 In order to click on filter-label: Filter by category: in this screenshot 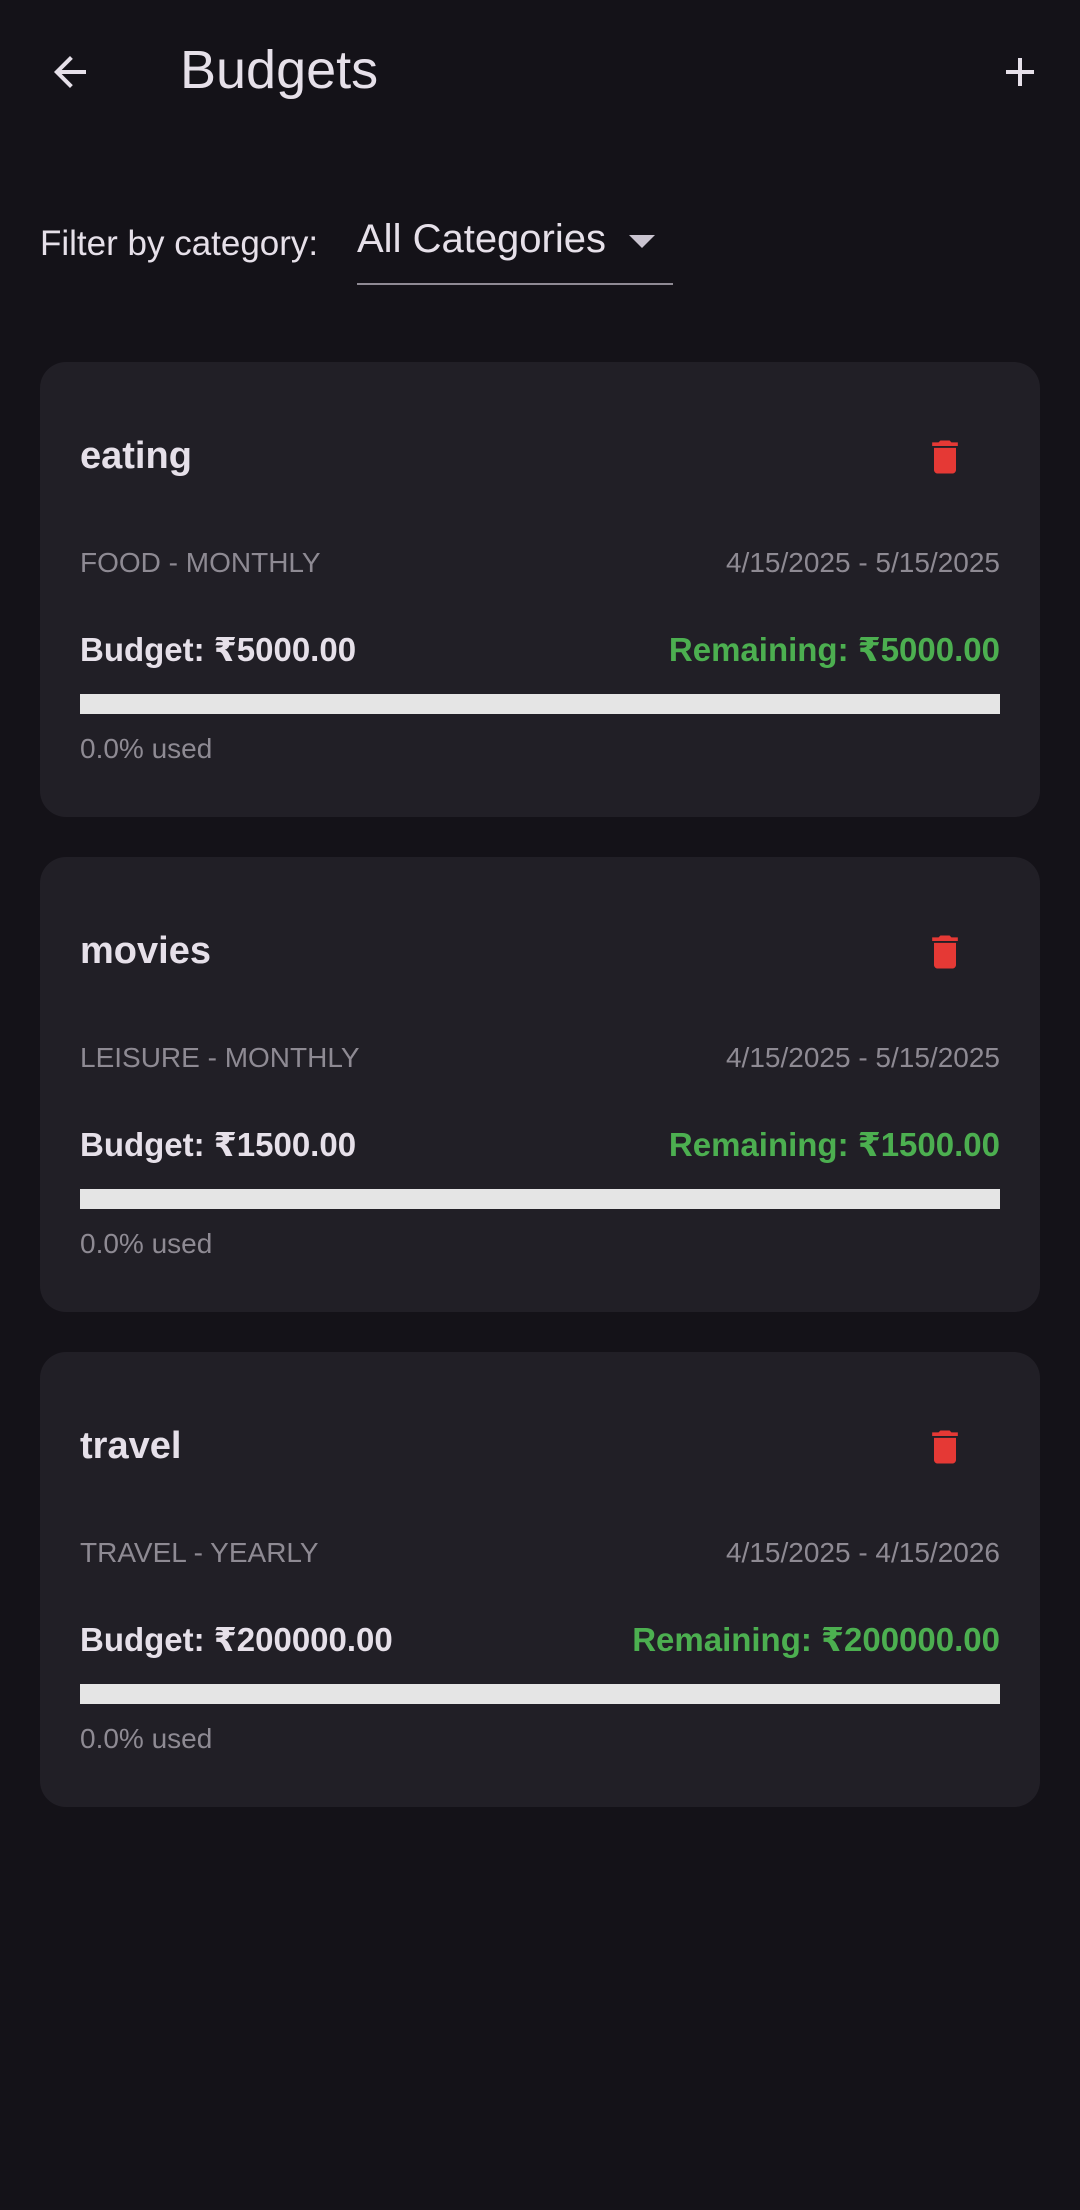, I will do `click(179, 243)`.